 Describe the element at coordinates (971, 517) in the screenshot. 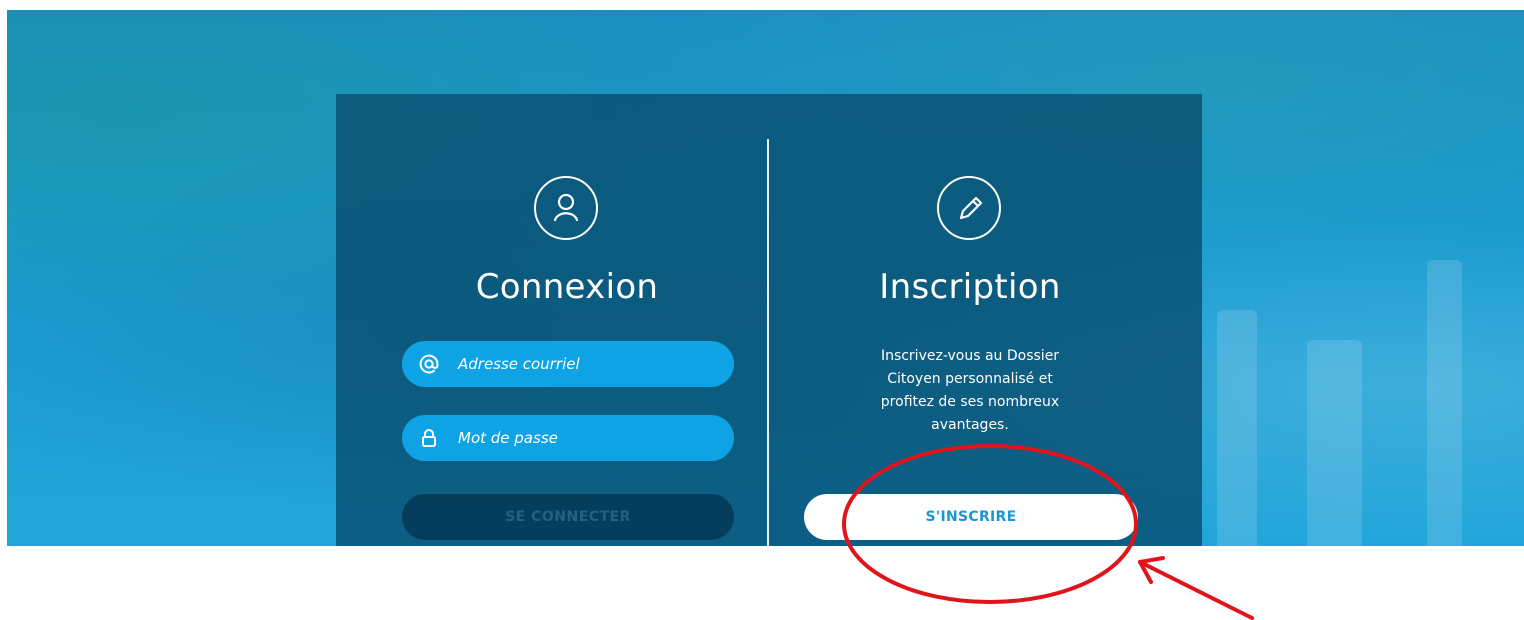

I see `signup-button: S'INSCRIRE` at that location.